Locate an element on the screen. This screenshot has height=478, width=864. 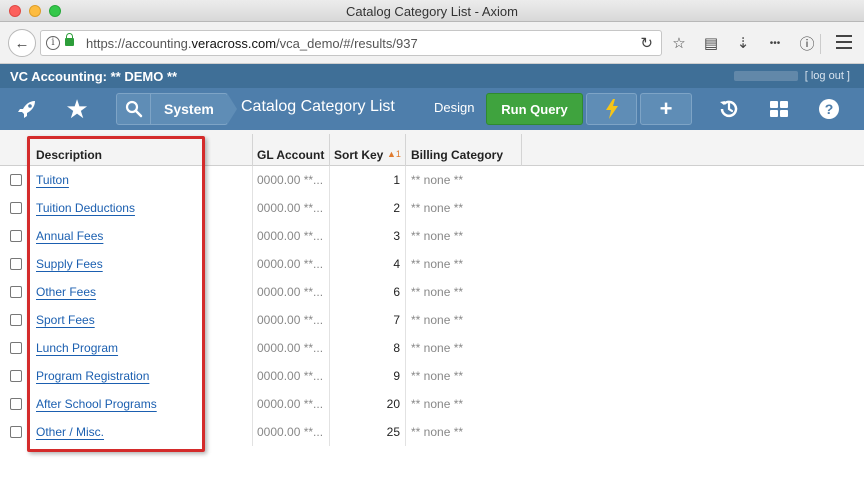
quick-action-button is located at coordinates (611, 109).